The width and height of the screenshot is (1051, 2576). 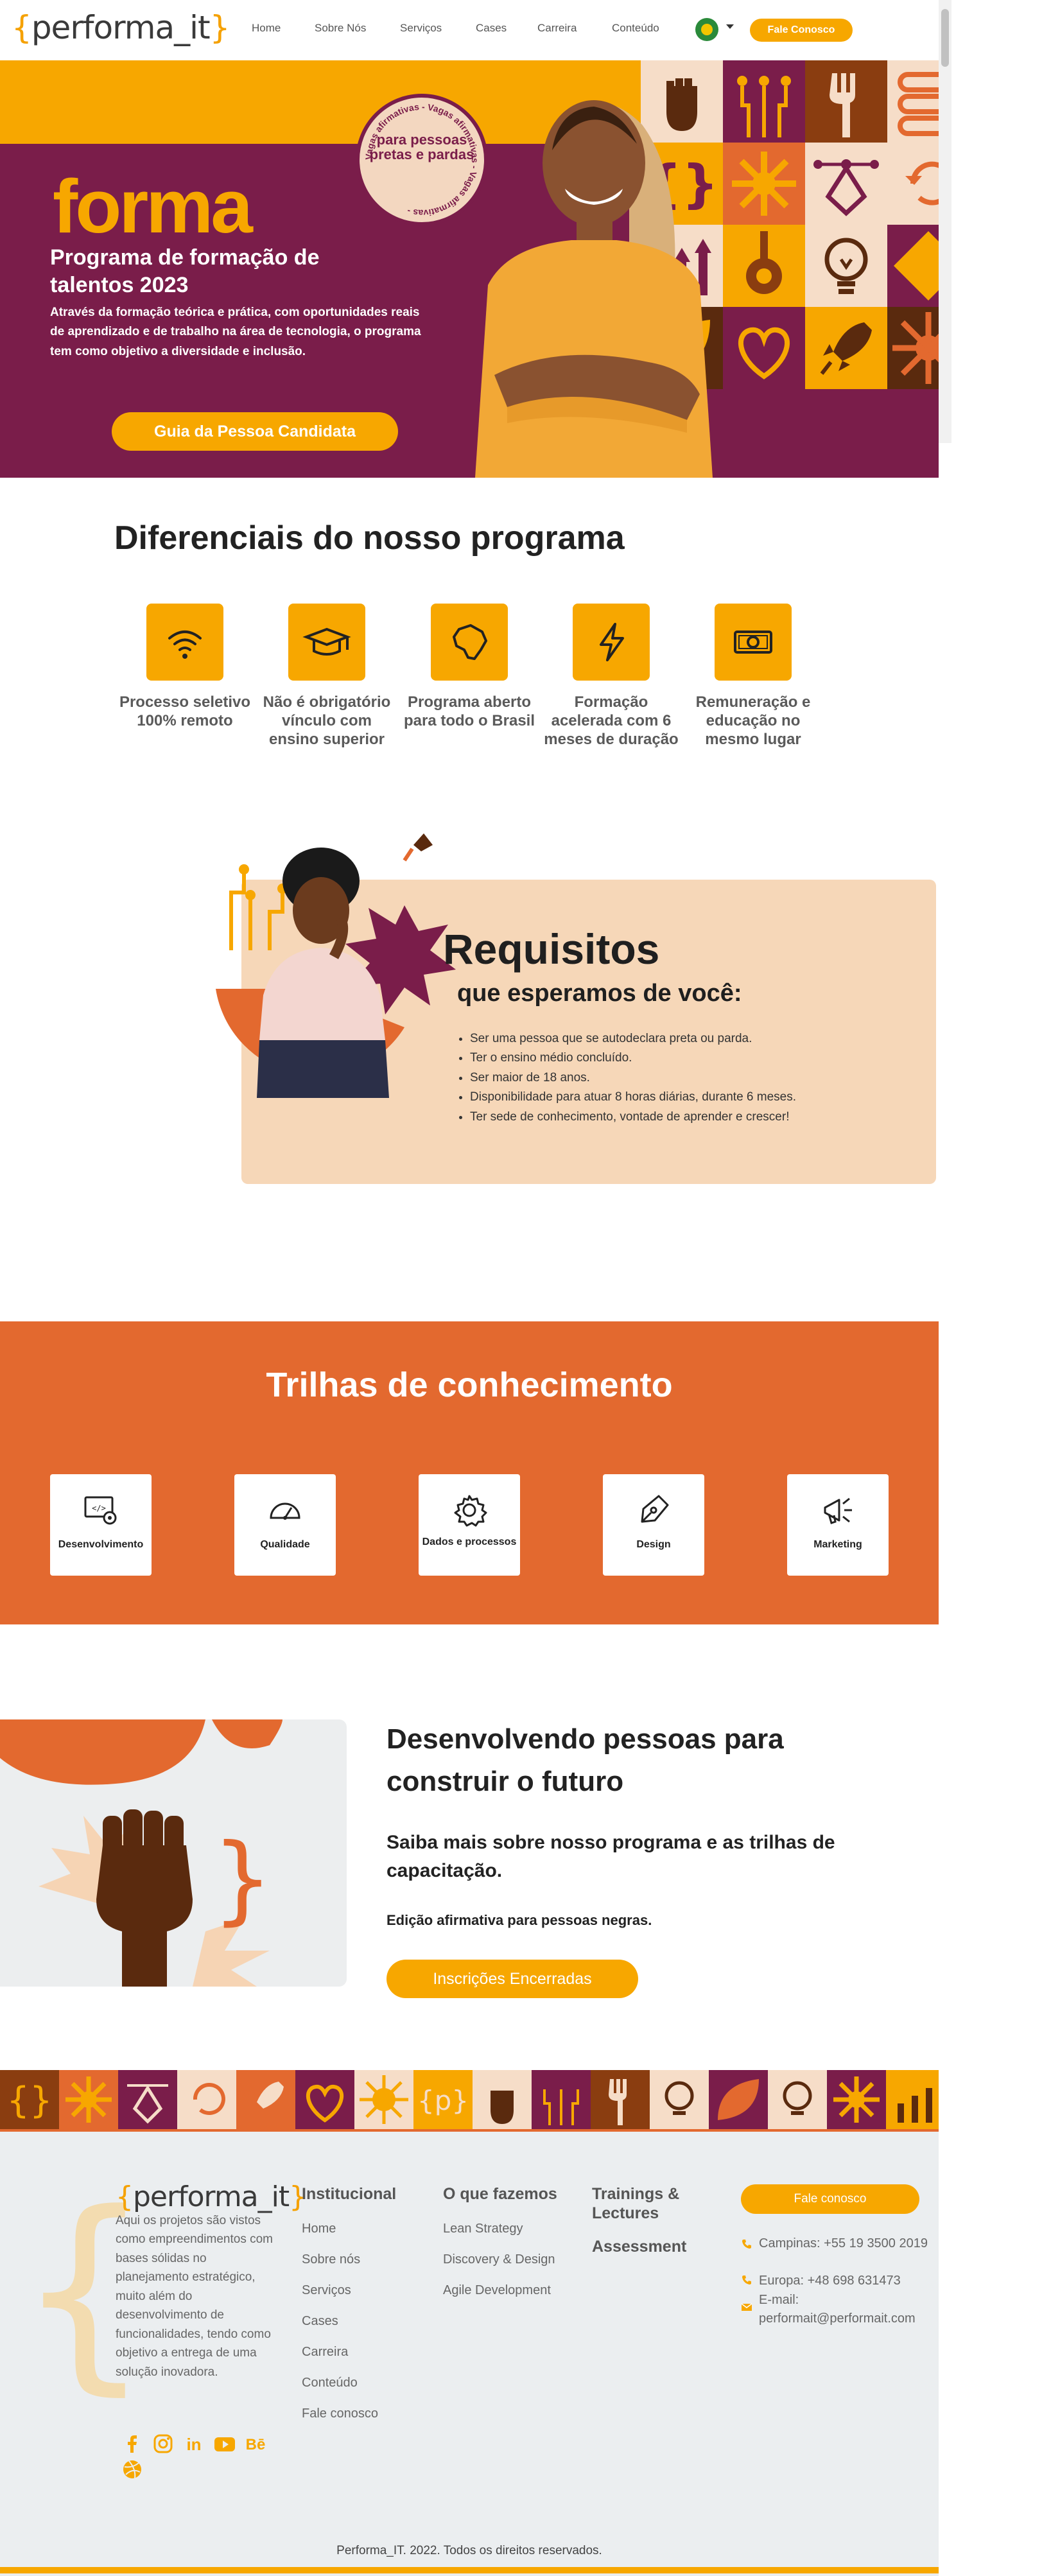 What do you see at coordinates (340, 28) in the screenshot?
I see `nav-sobre-nos: Sobre Nós` at bounding box center [340, 28].